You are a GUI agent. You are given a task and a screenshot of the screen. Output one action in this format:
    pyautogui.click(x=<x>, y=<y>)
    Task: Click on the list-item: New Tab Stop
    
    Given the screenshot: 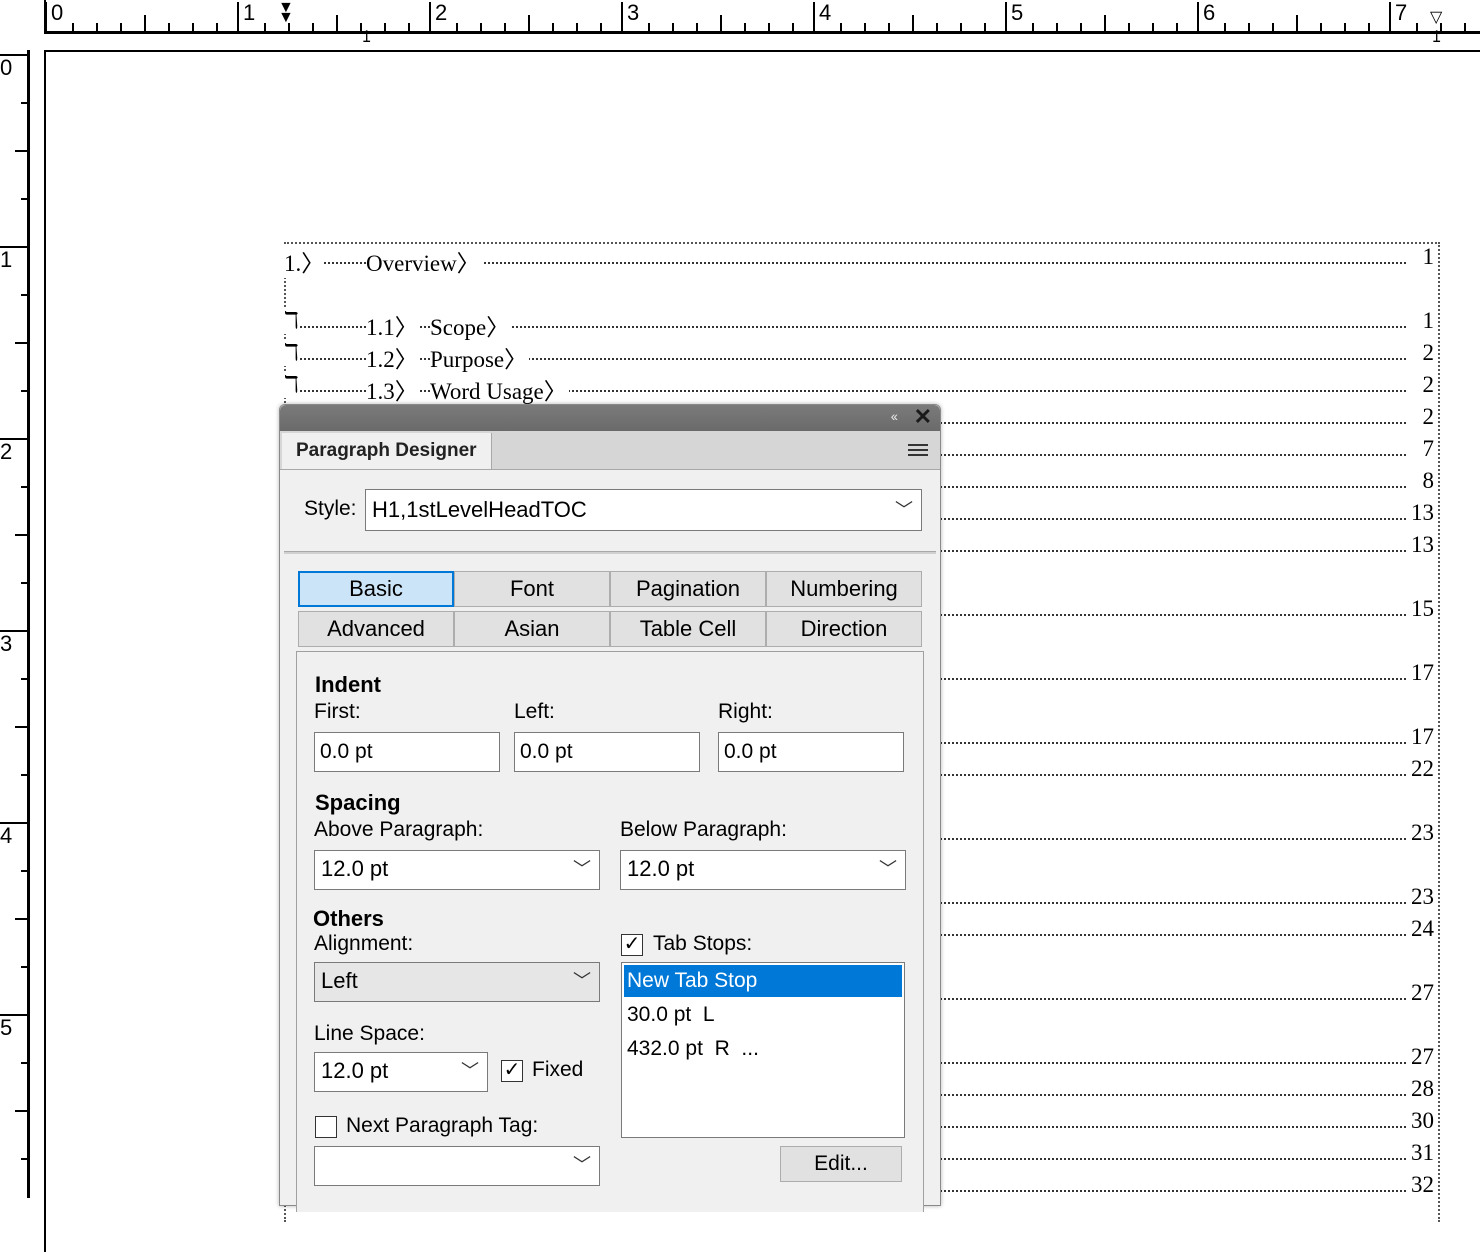 What is the action you would take?
    pyautogui.click(x=763, y=981)
    